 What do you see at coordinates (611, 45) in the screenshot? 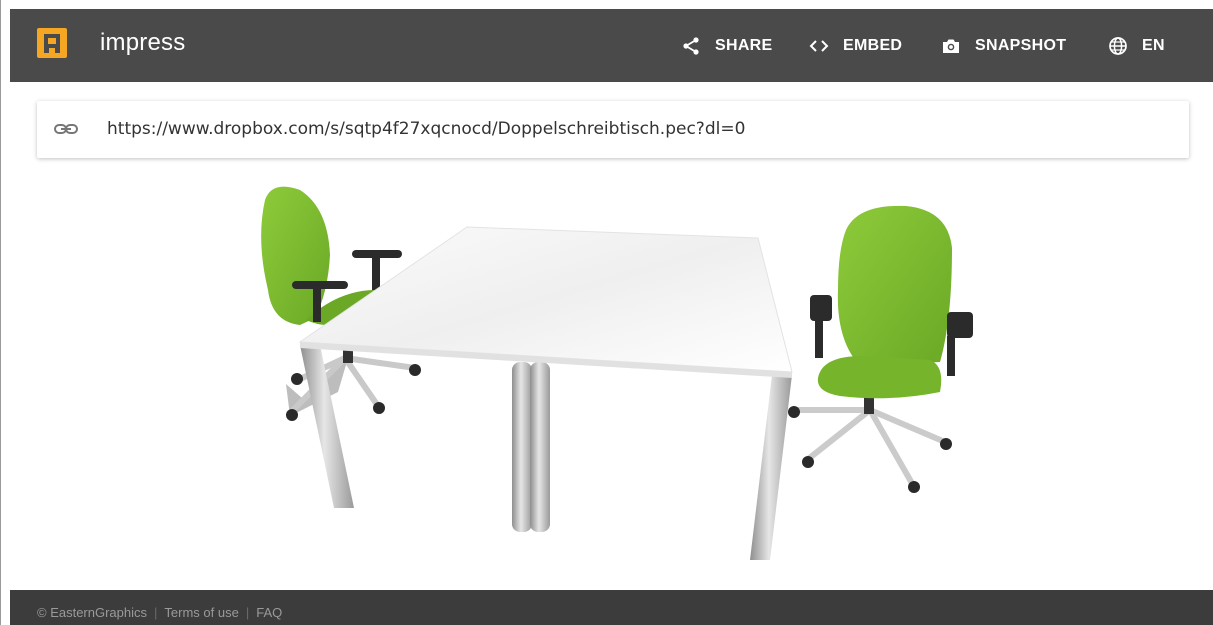
I see `app-header: impress SHARE EMBED SNAPSHOT EN` at bounding box center [611, 45].